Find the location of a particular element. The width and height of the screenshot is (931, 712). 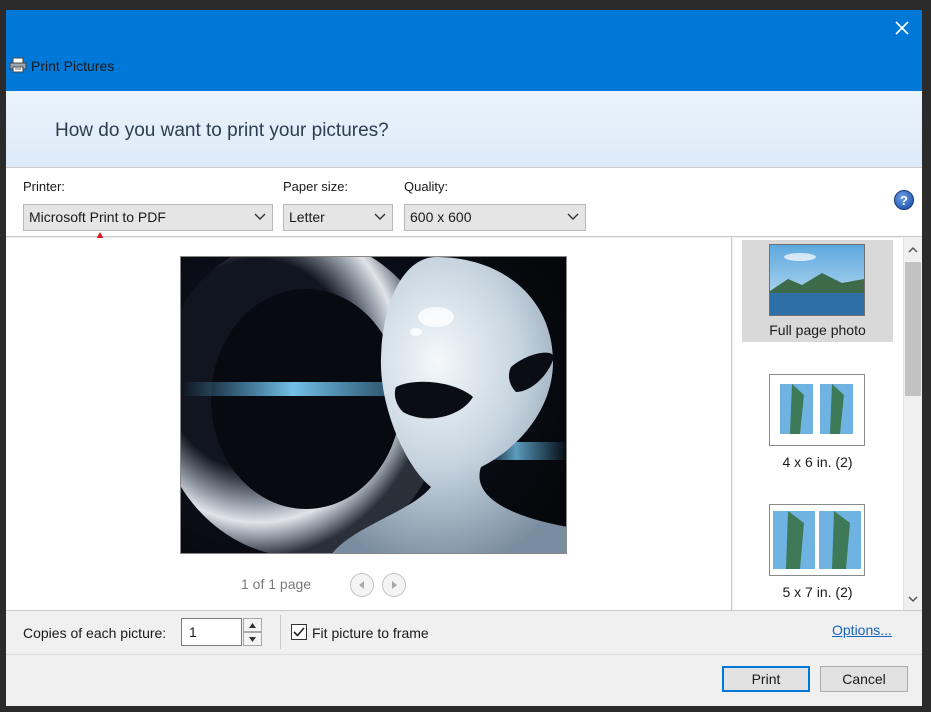

layout-item-4x6: 4 x 6 in. (2) is located at coordinates (817, 424).